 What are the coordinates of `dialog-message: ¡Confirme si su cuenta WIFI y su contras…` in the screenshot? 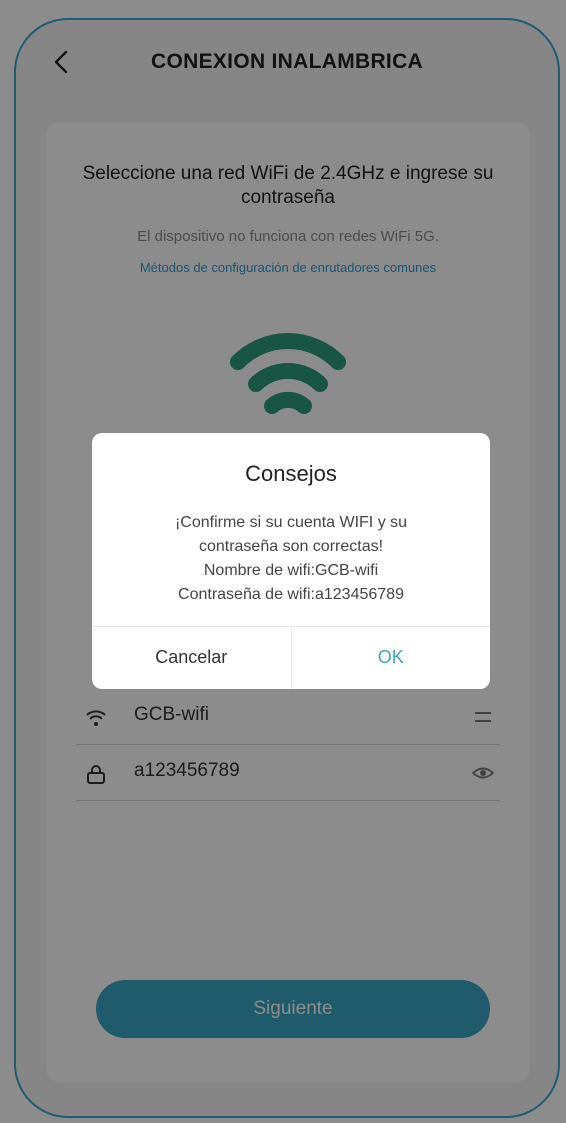 It's located at (291, 559).